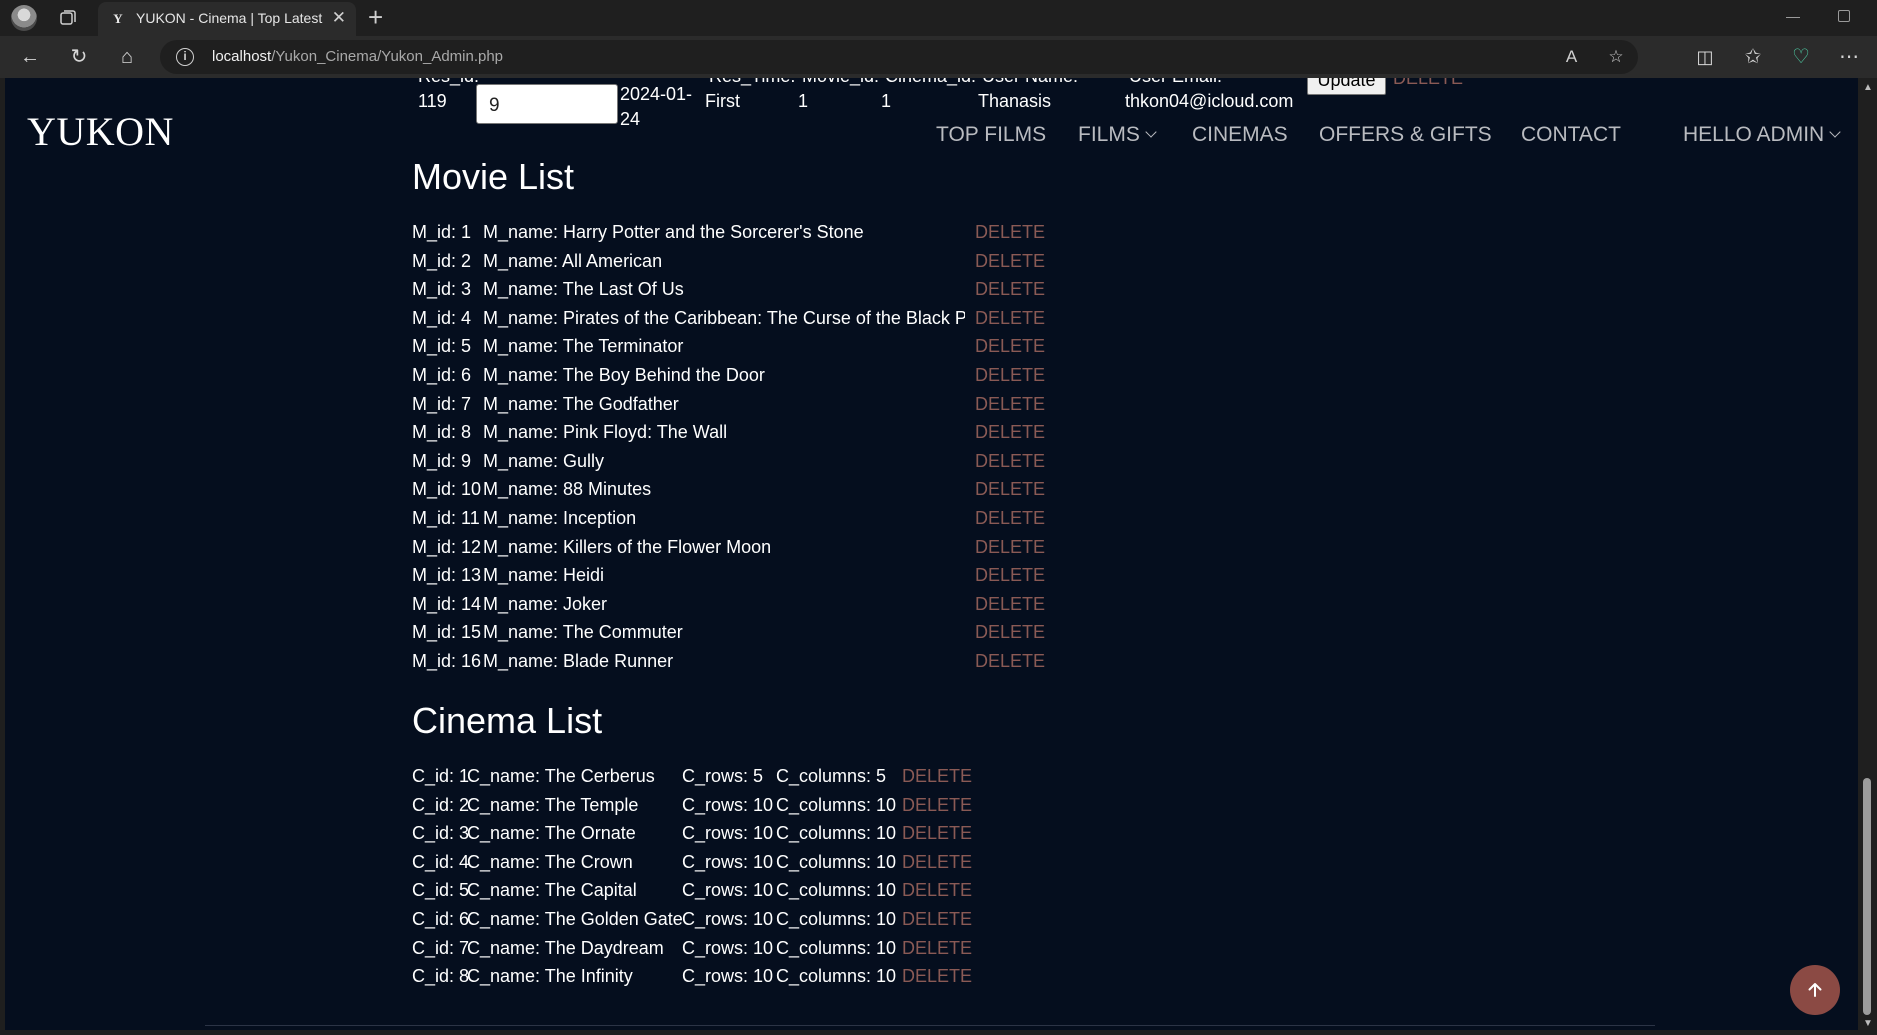 This screenshot has height=1035, width=1877. I want to click on seat-number-input: 9, so click(547, 104).